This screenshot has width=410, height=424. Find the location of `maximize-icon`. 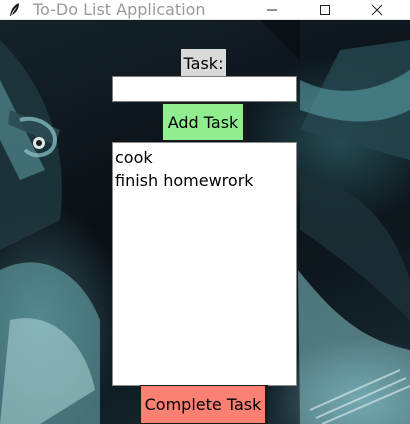

maximize-icon is located at coordinates (325, 10).